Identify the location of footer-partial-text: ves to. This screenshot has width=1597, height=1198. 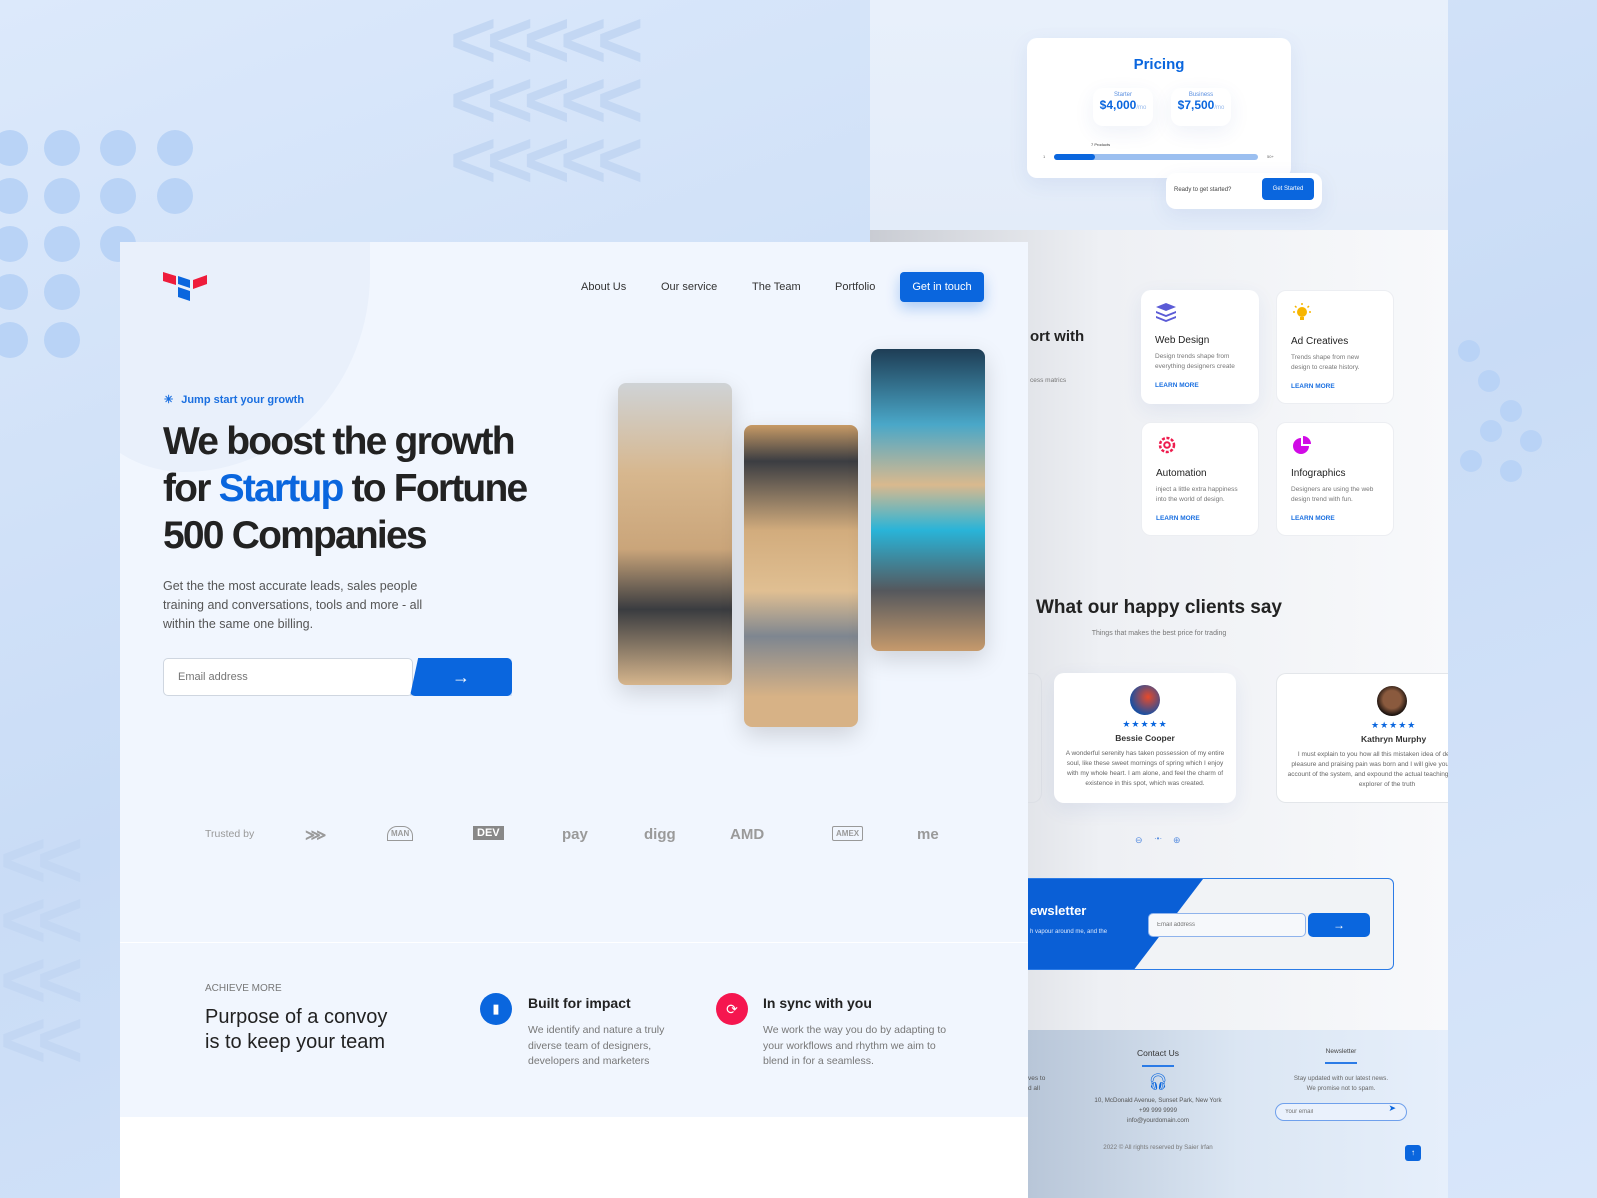
(1037, 1078).